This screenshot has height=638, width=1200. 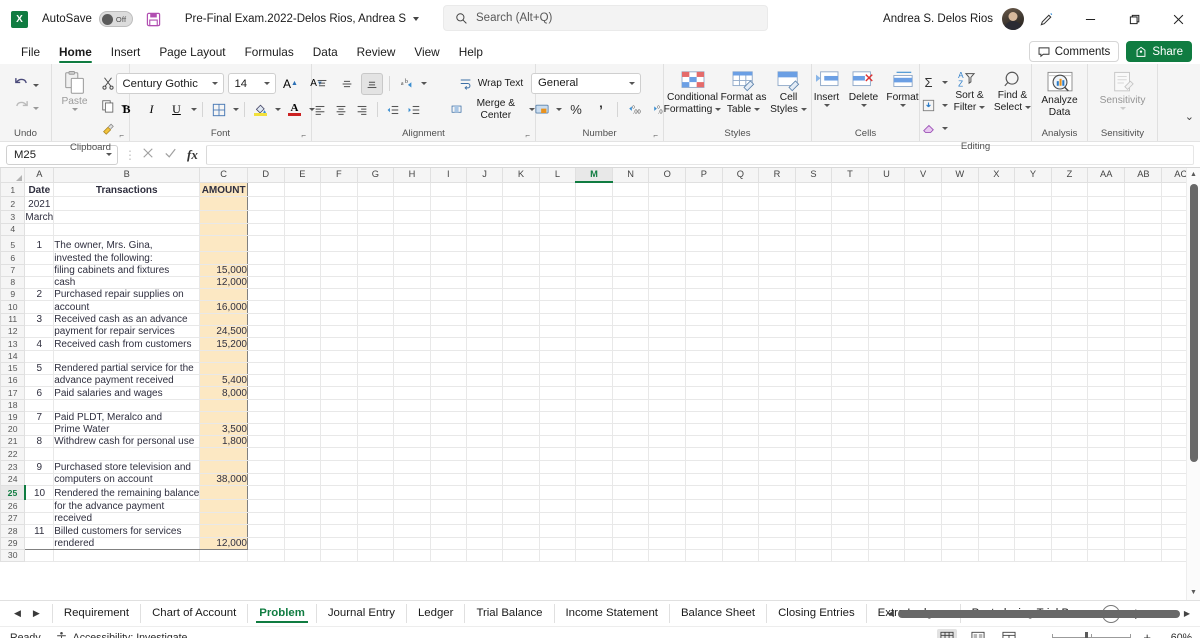 What do you see at coordinates (127, 479) in the screenshot?
I see `cell-B24: computers on account` at bounding box center [127, 479].